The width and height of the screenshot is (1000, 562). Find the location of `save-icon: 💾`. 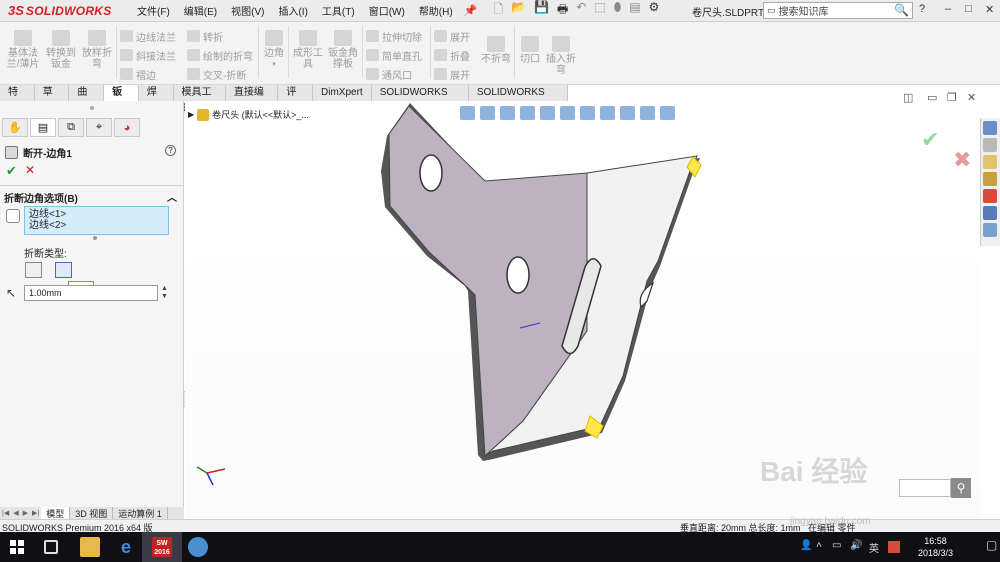

save-icon: 💾 is located at coordinates (541, 10).